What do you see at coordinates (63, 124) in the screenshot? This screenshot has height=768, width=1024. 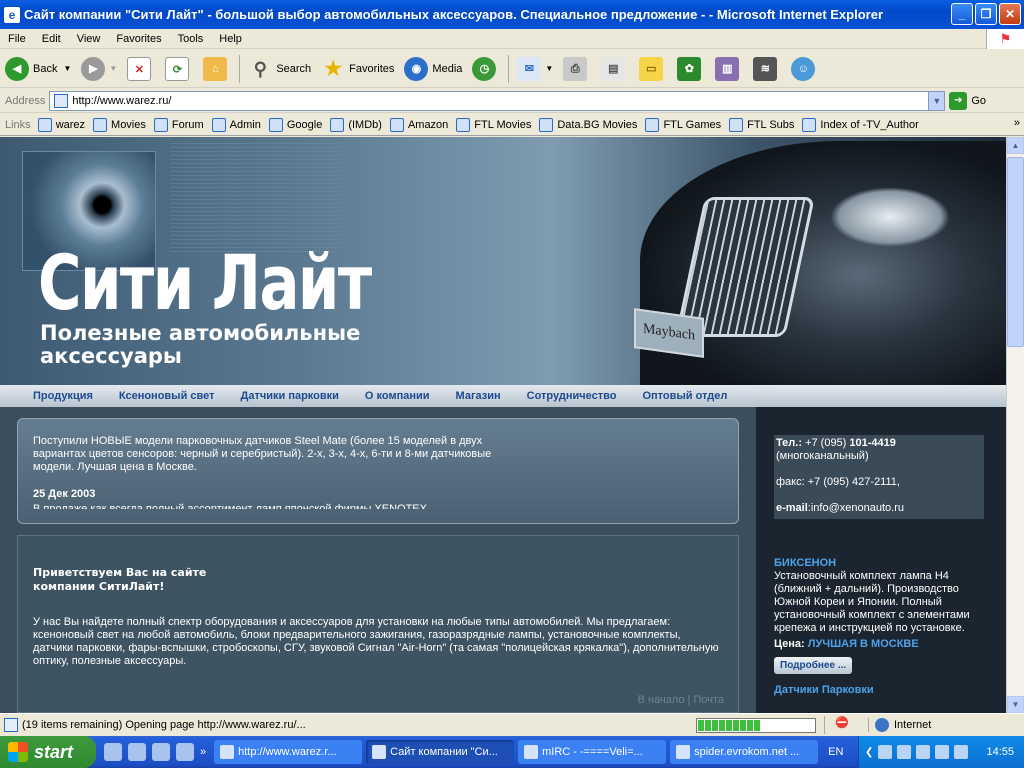 I see `link-warez: warez` at bounding box center [63, 124].